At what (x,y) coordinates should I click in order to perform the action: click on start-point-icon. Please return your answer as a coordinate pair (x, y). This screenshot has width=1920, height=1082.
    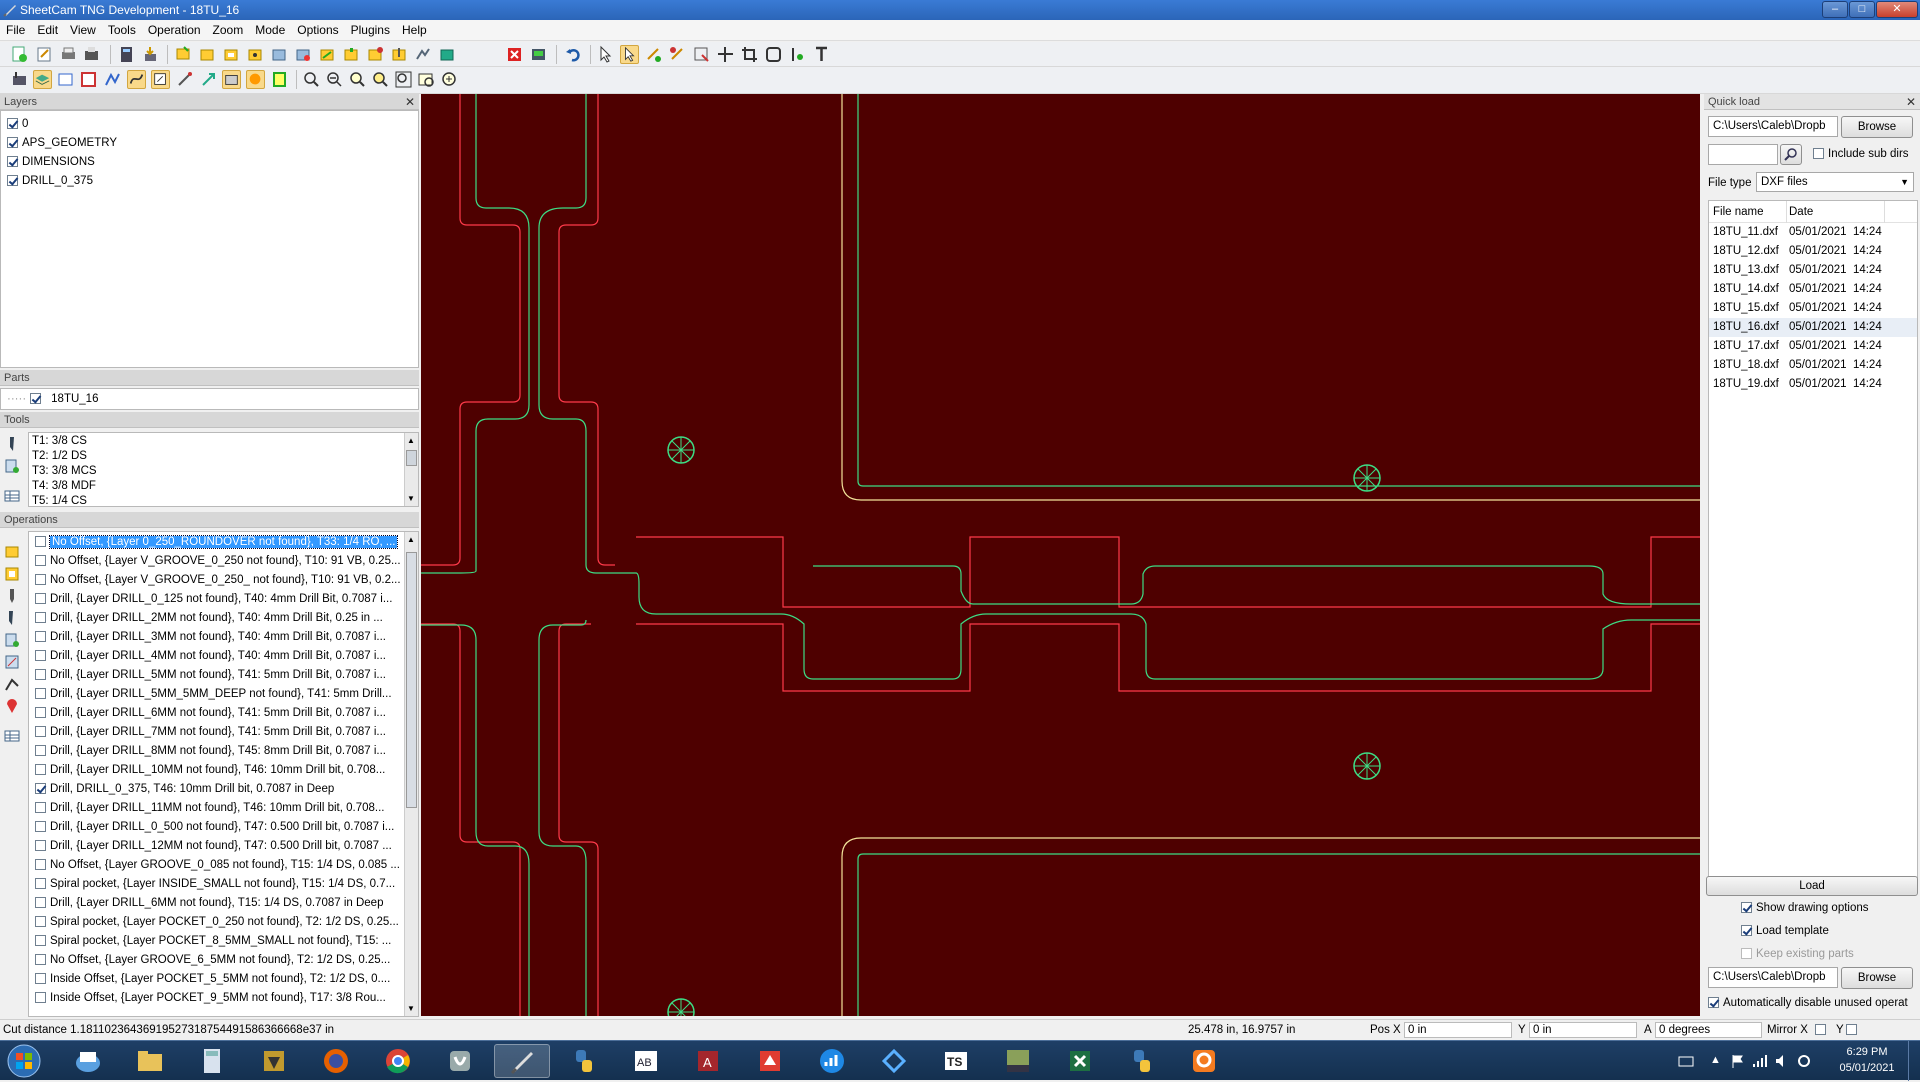
    Looking at the image, I should click on (303, 54).